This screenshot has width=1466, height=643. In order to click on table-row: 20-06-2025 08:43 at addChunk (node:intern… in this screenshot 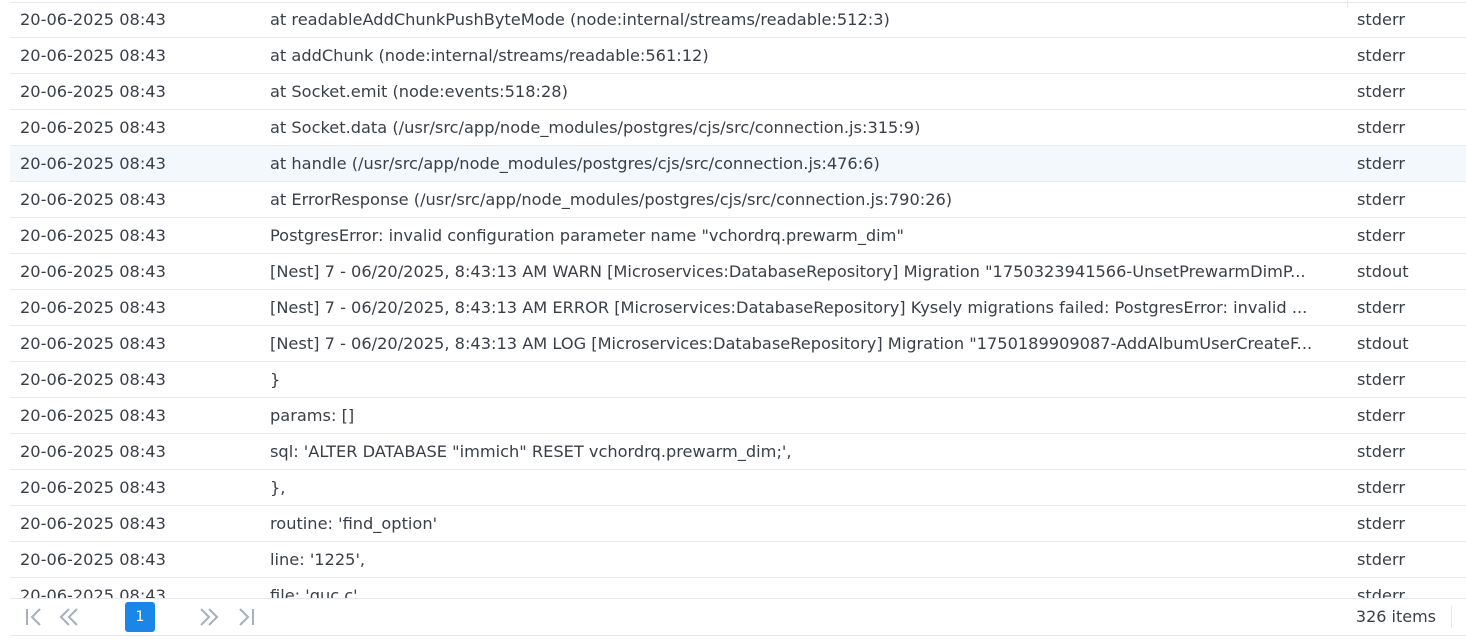, I will do `click(738, 56)`.